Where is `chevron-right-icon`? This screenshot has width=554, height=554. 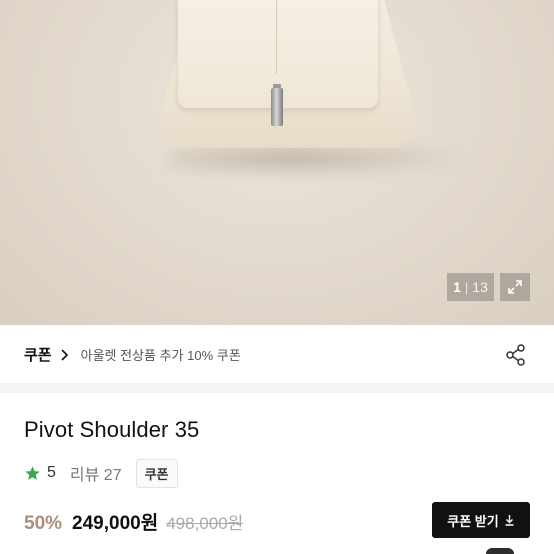 chevron-right-icon is located at coordinates (64, 355).